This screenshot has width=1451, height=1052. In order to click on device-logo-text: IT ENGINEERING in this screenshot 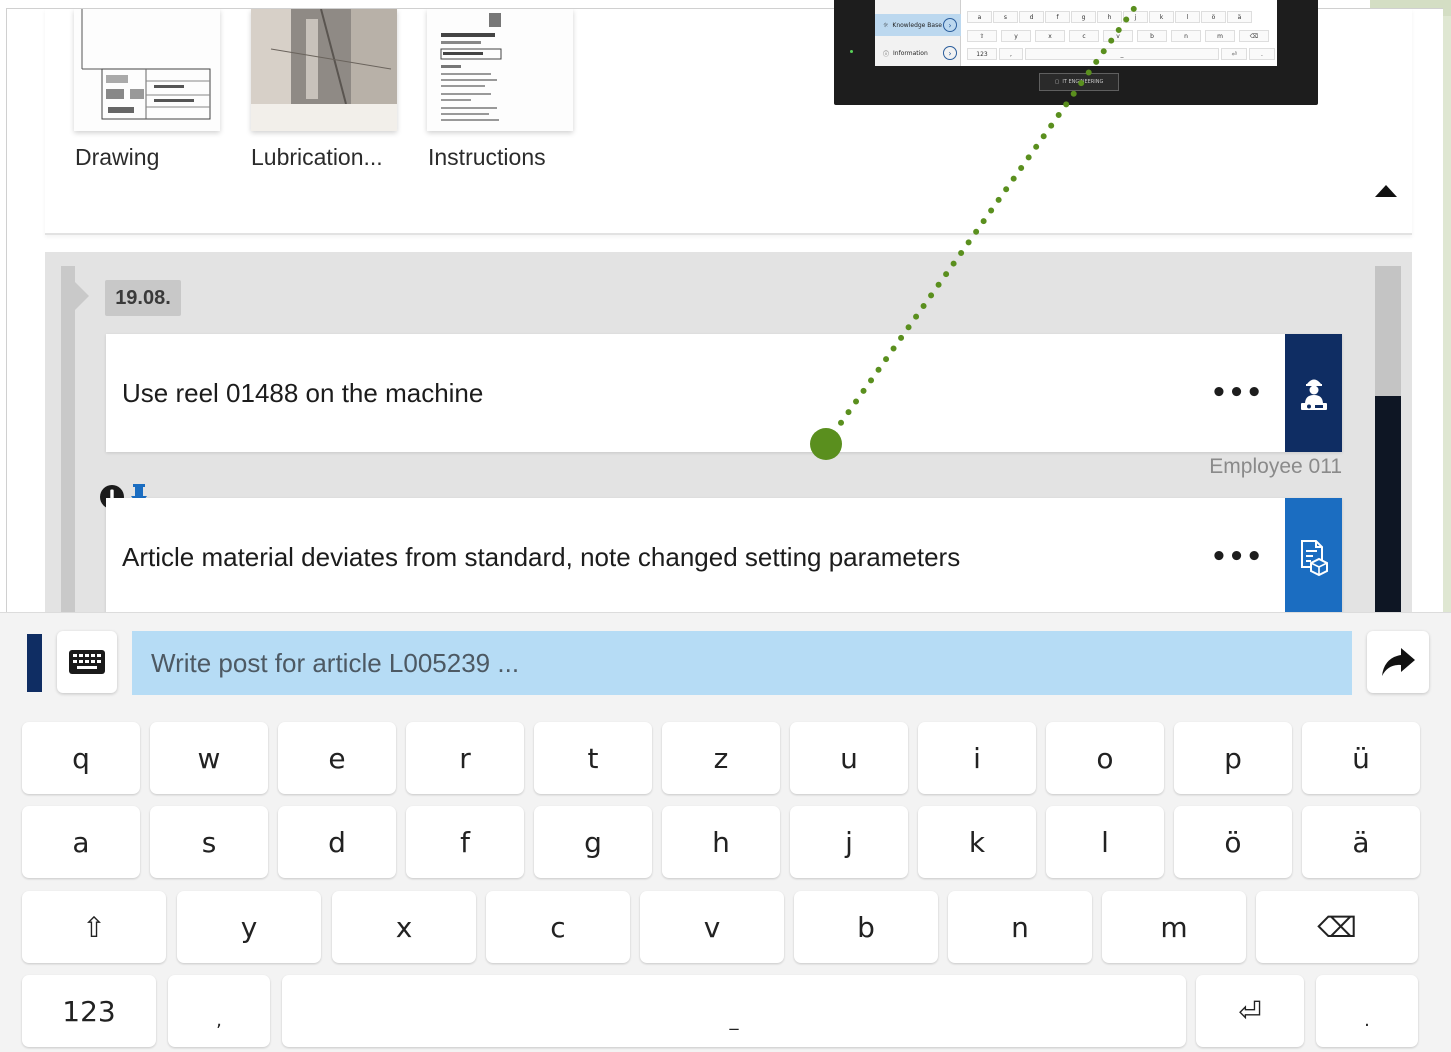, I will do `click(1083, 82)`.